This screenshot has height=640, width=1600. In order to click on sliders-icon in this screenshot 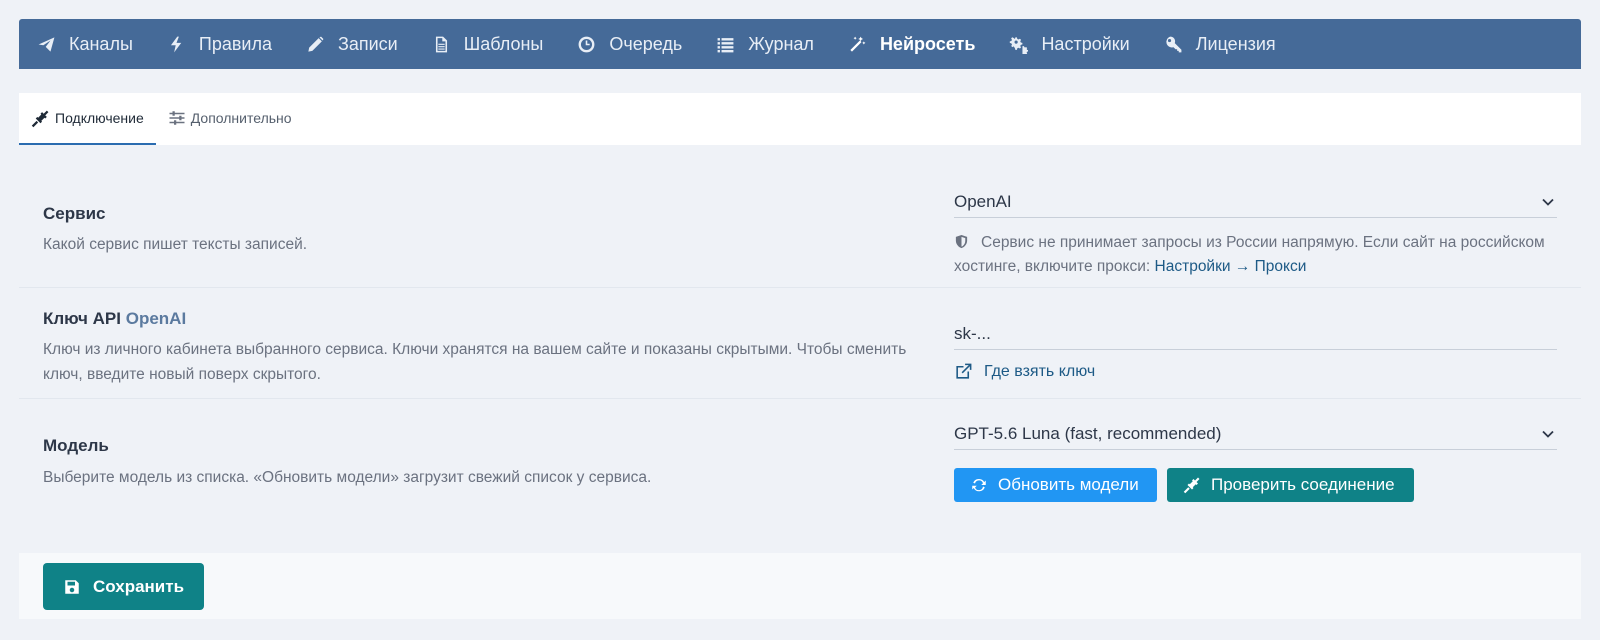, I will do `click(177, 118)`.